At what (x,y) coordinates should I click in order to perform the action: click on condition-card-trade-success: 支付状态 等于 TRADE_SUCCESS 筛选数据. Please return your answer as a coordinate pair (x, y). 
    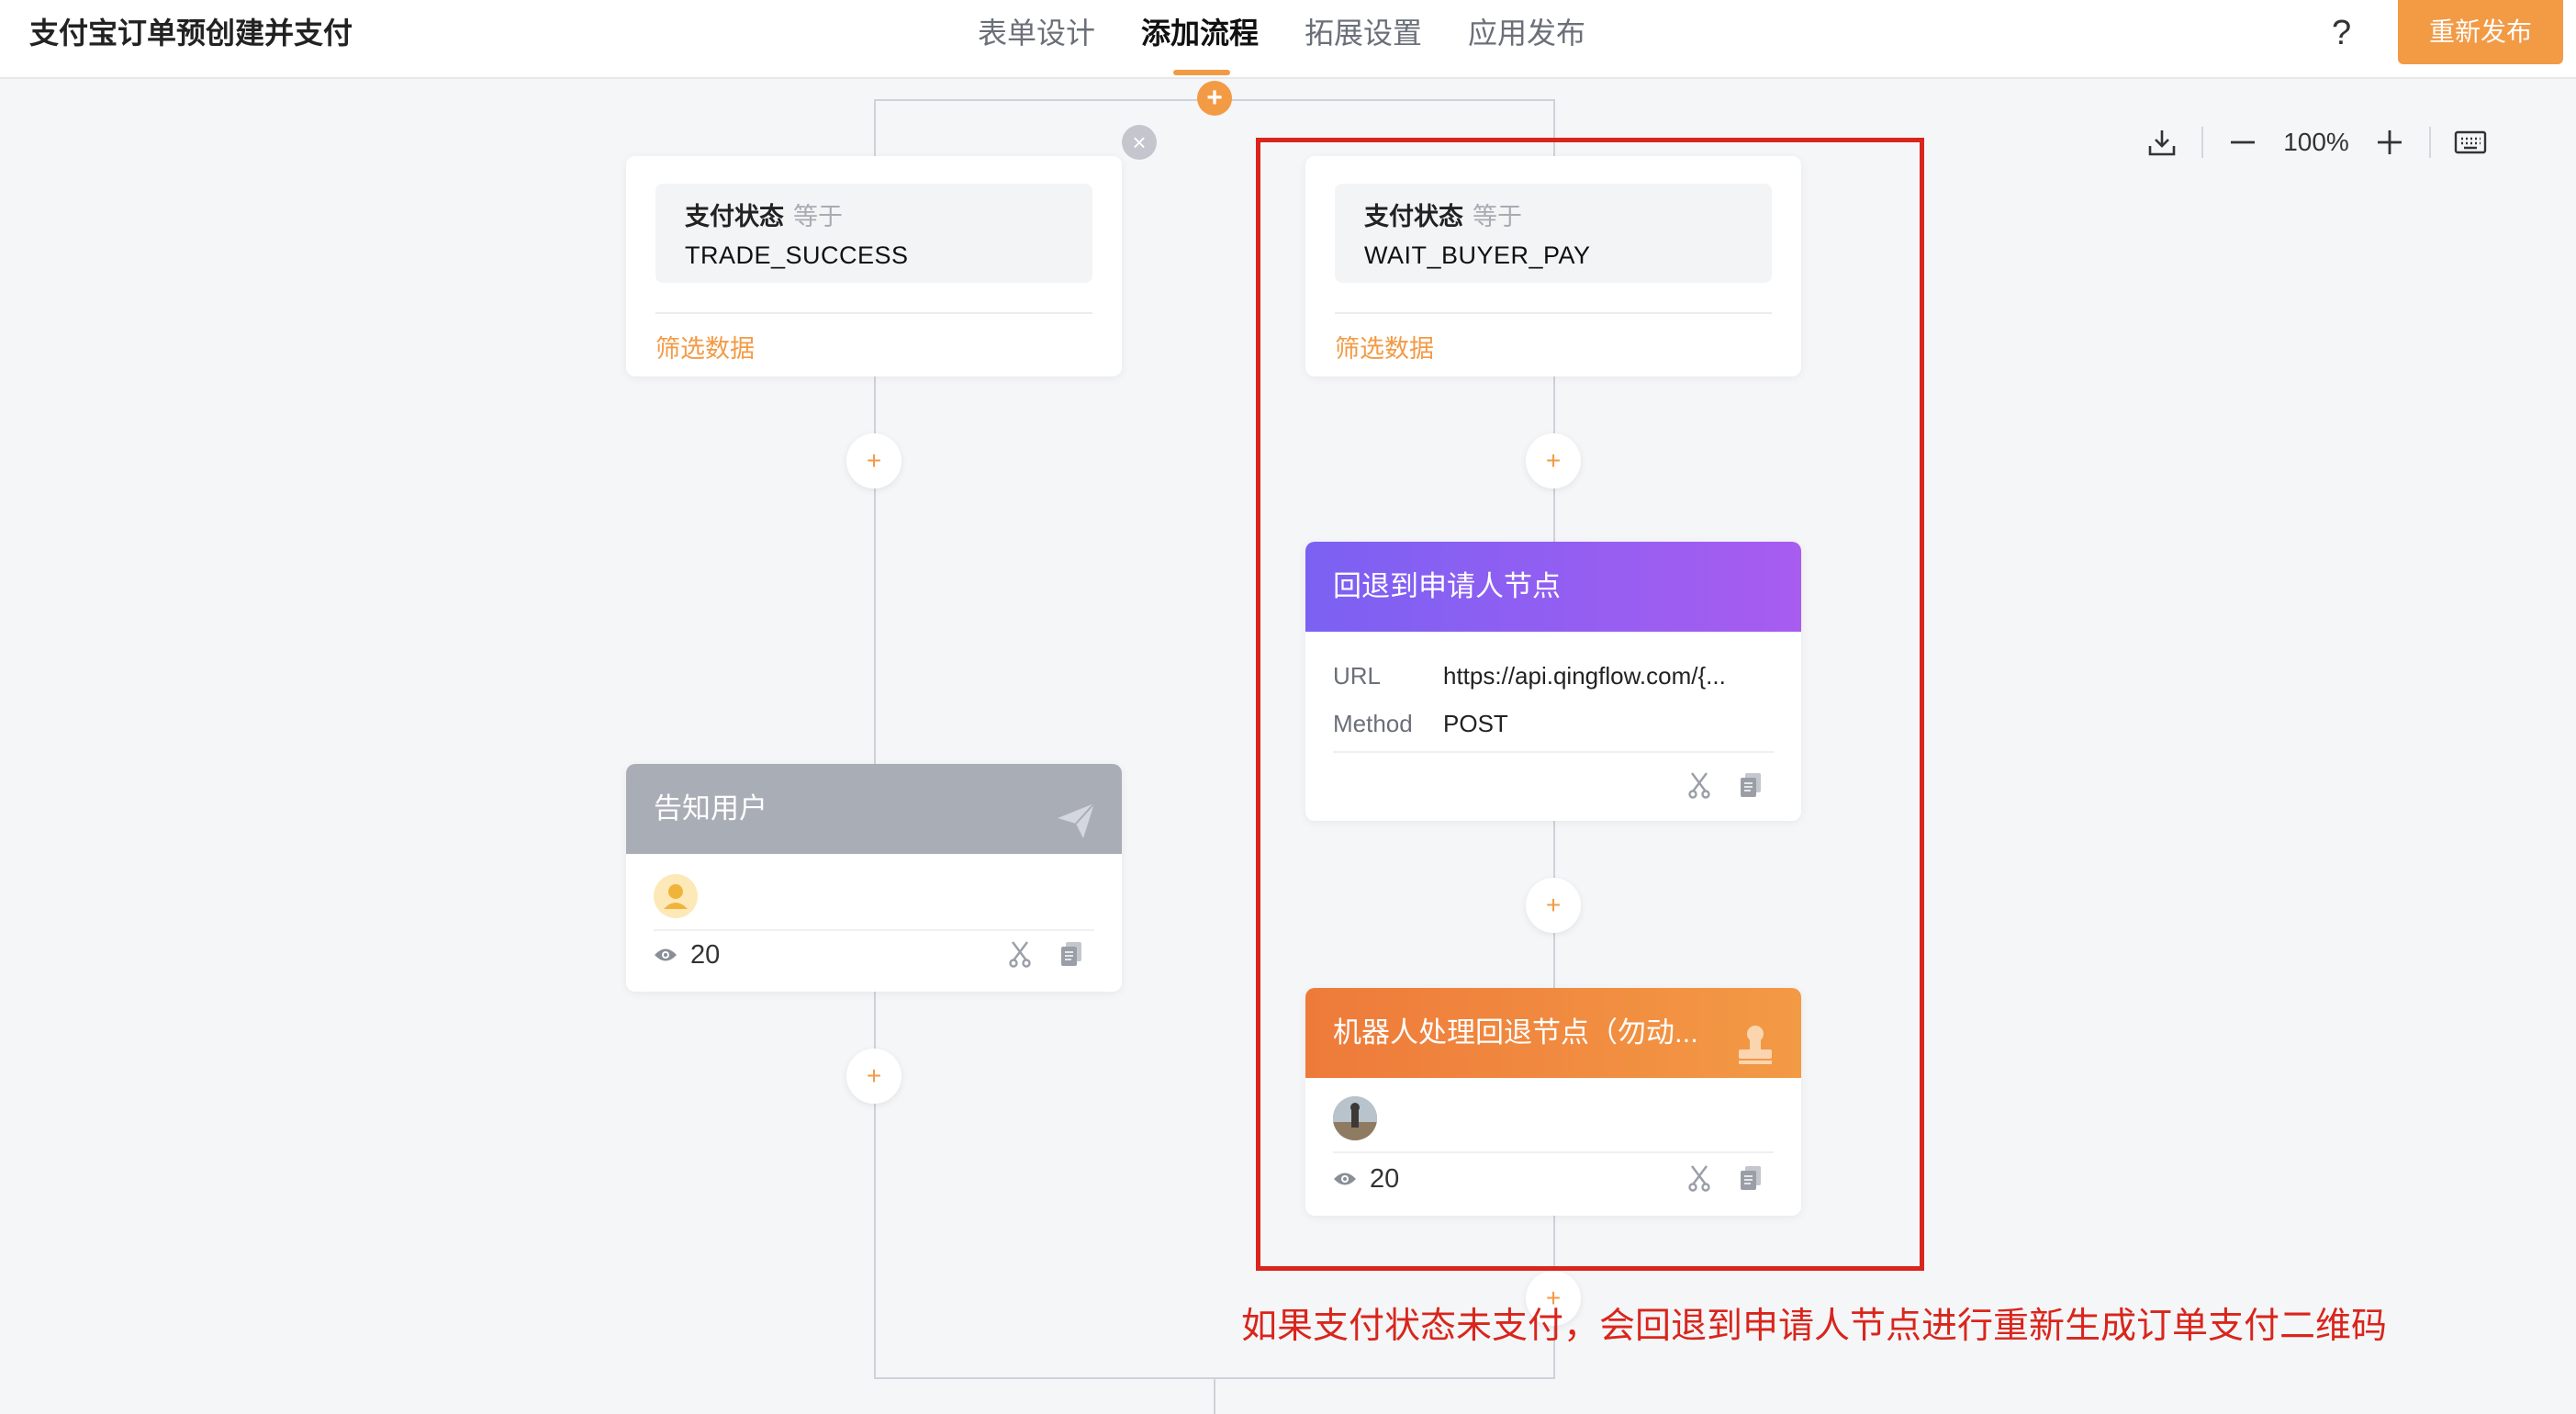
    Looking at the image, I should click on (874, 266).